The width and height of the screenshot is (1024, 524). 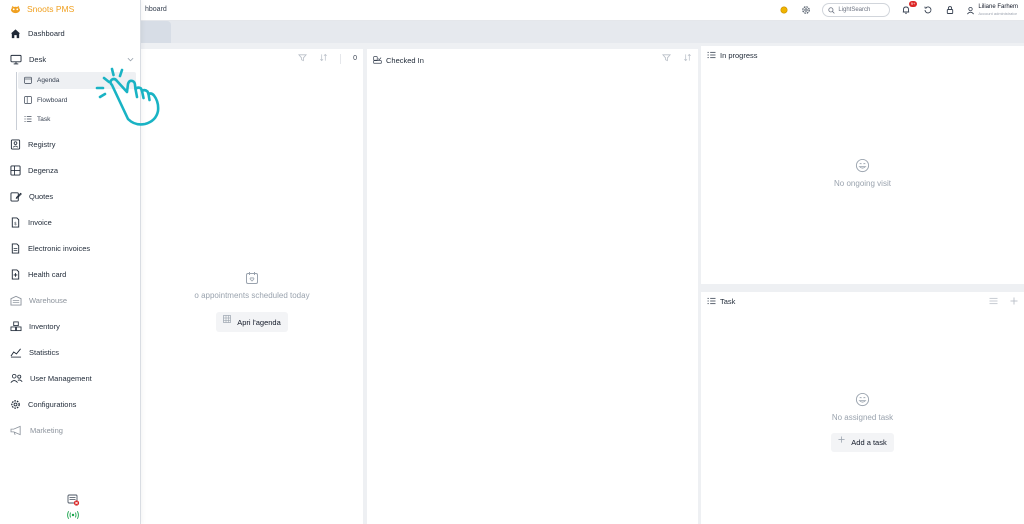 What do you see at coordinates (15, 430) in the screenshot?
I see `megaphone-icon` at bounding box center [15, 430].